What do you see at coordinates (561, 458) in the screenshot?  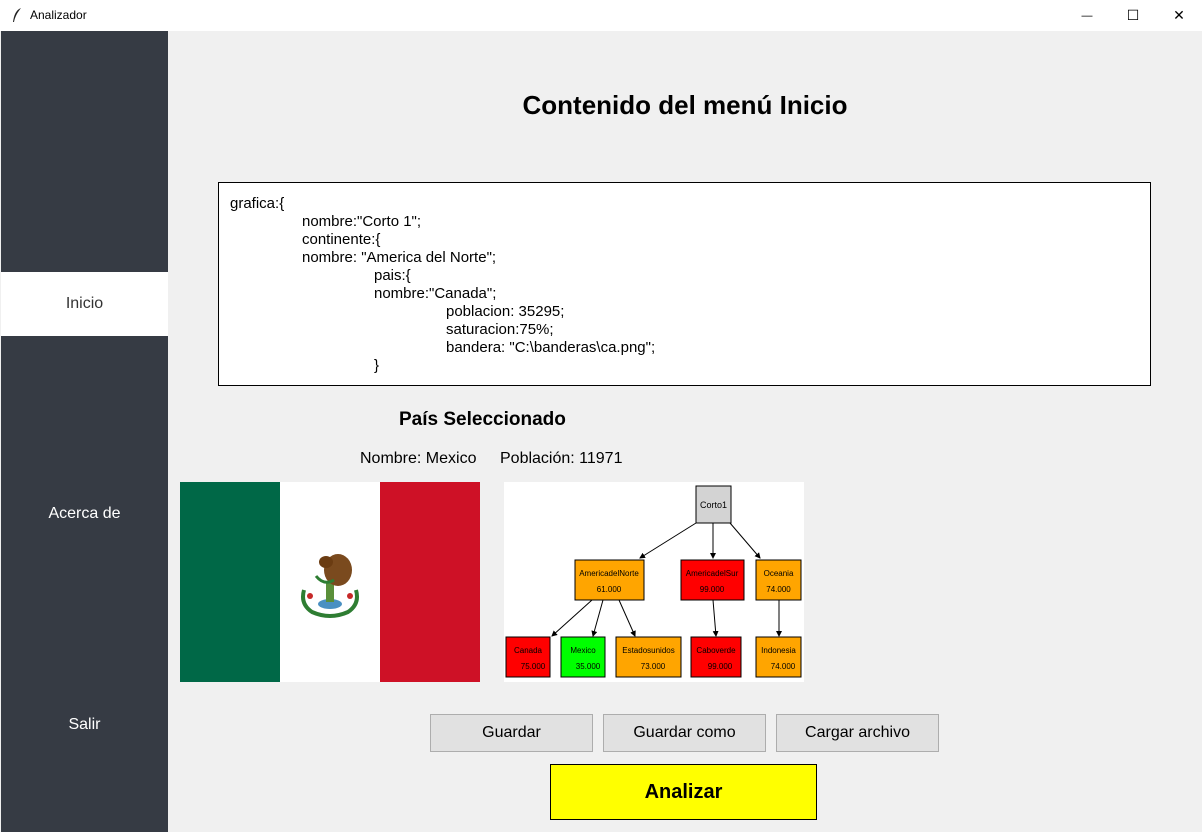 I see `country-population: Población: 11971` at bounding box center [561, 458].